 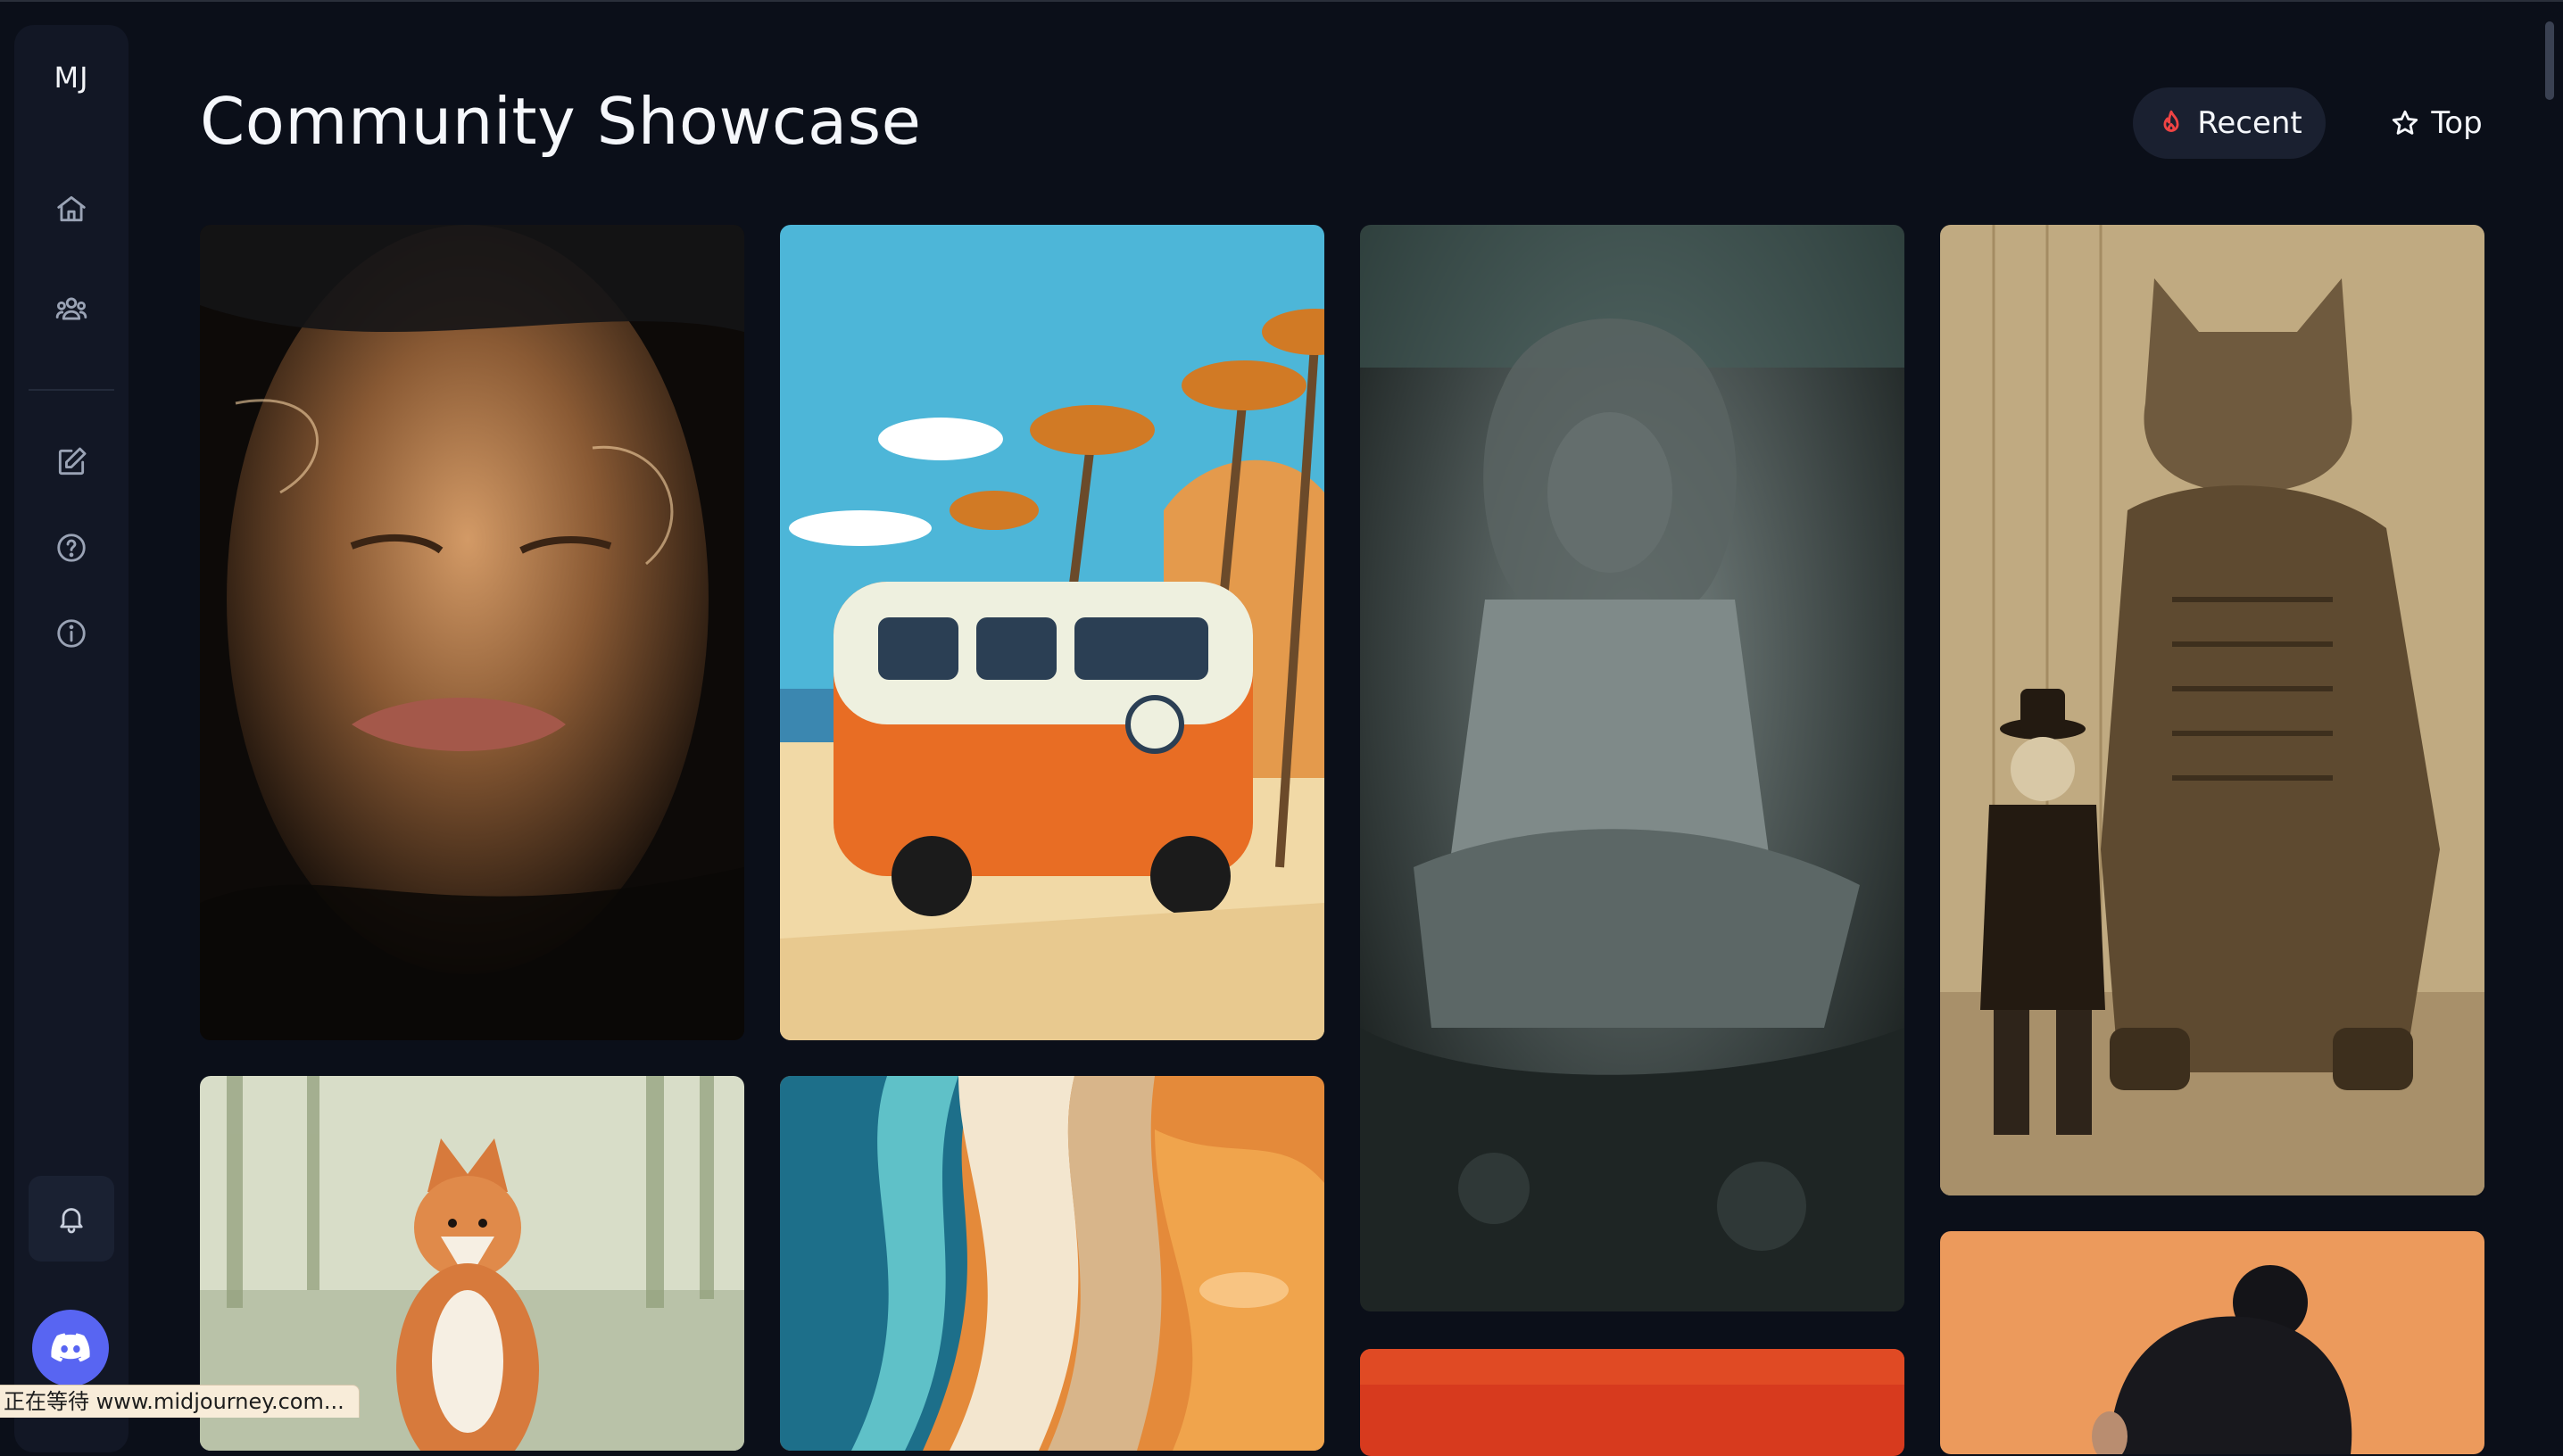 What do you see at coordinates (472, 632) in the screenshot?
I see `gallery-image-woman-face` at bounding box center [472, 632].